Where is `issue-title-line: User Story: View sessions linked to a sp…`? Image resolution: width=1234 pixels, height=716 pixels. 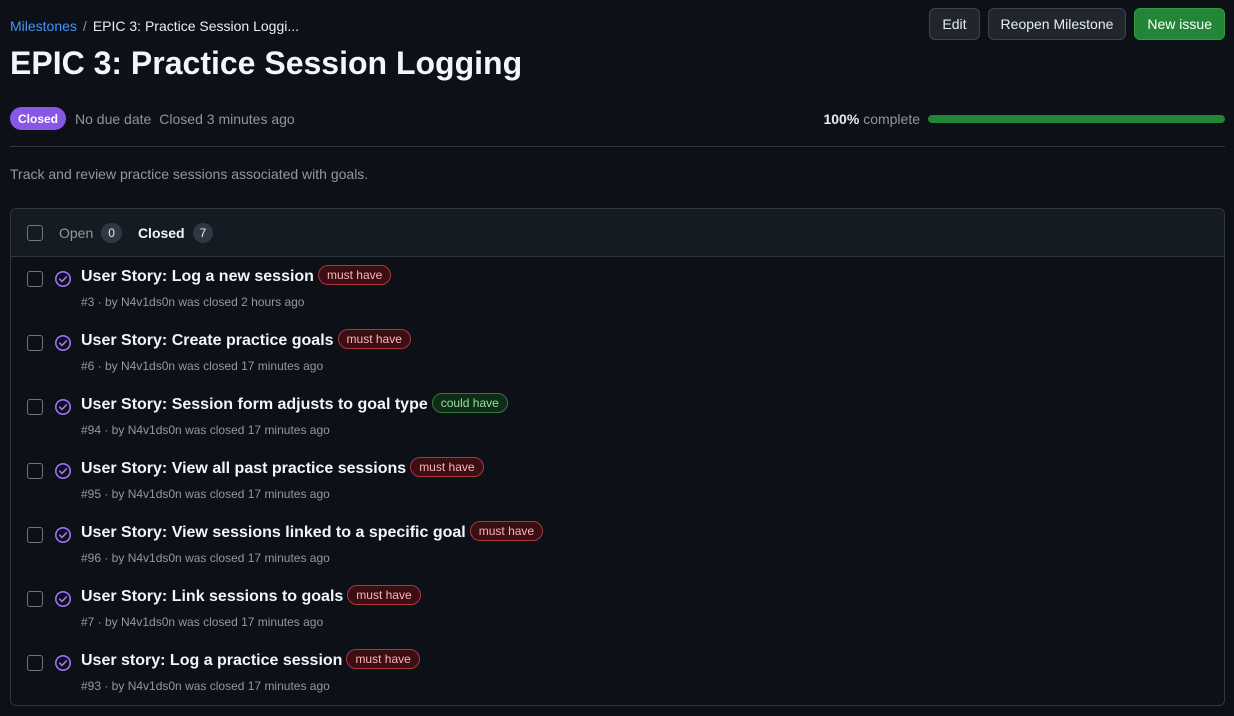 issue-title-line: User Story: View sessions linked to a sp… is located at coordinates (312, 532).